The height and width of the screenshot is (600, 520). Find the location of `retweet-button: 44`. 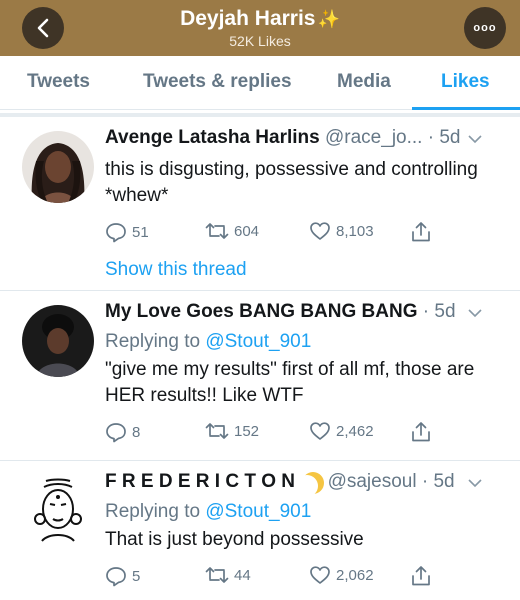

retweet-button: 44 is located at coordinates (228, 575).